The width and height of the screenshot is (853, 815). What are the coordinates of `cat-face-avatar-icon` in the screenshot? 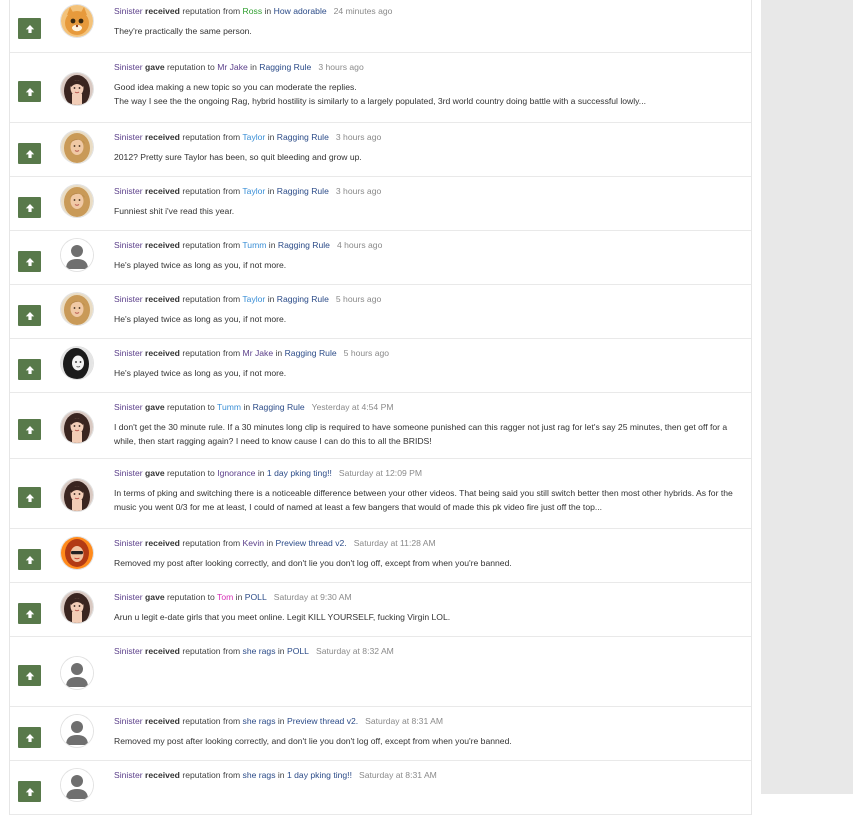 It's located at (77, 21).